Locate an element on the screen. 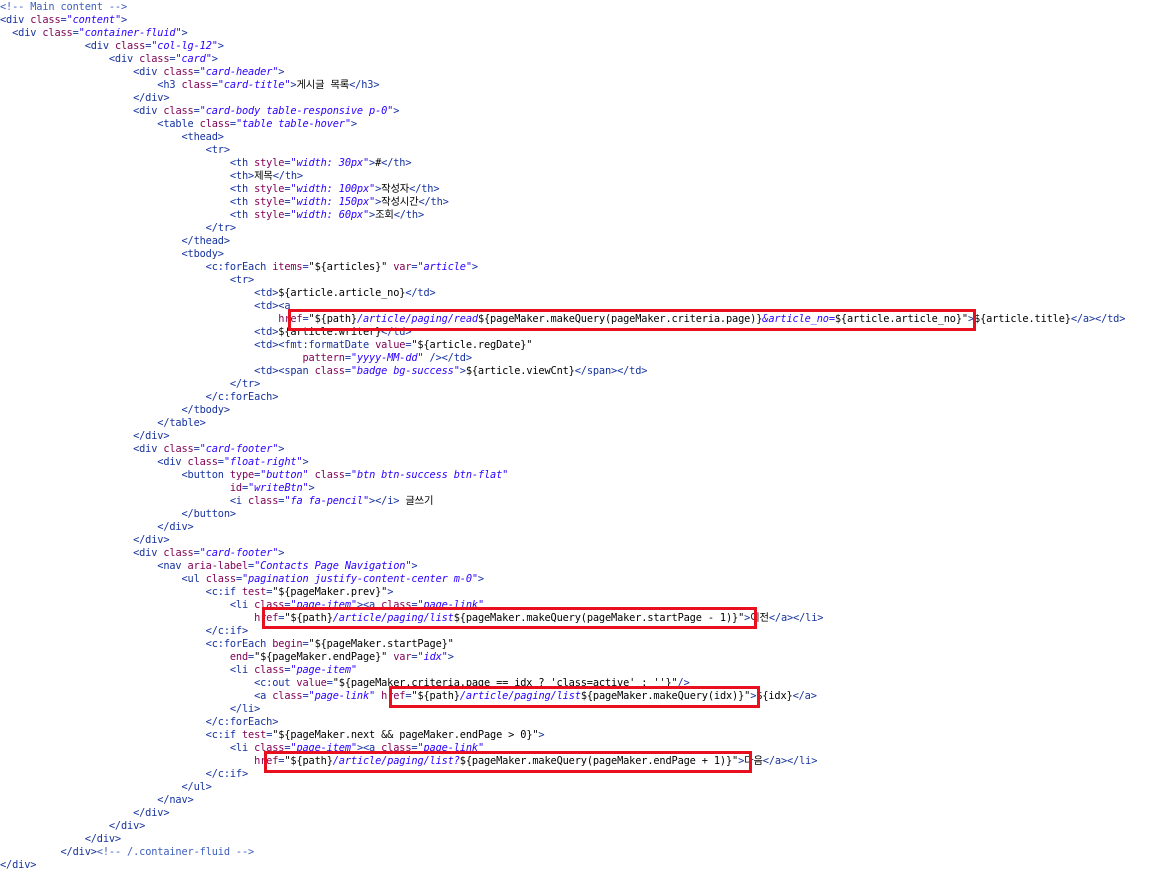  code-line: </div><!-- /.container-fluid --> is located at coordinates (127, 852).